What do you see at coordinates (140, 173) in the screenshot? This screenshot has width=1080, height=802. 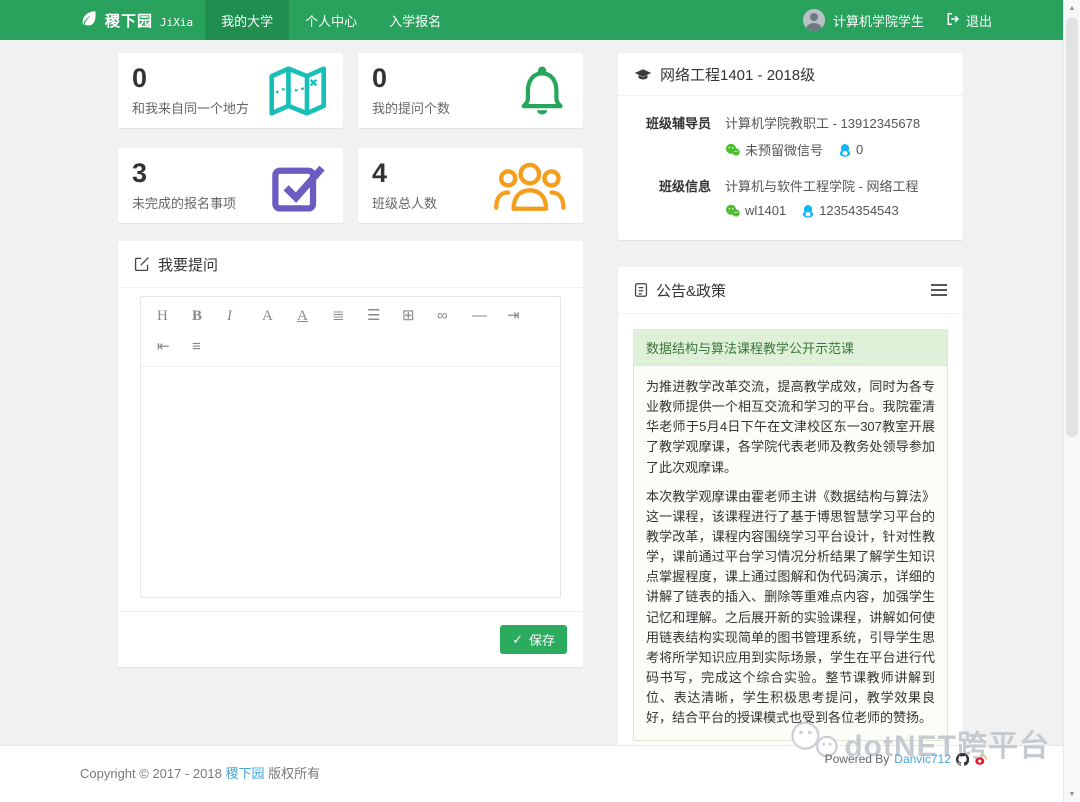 I see `stat-value: 3` at bounding box center [140, 173].